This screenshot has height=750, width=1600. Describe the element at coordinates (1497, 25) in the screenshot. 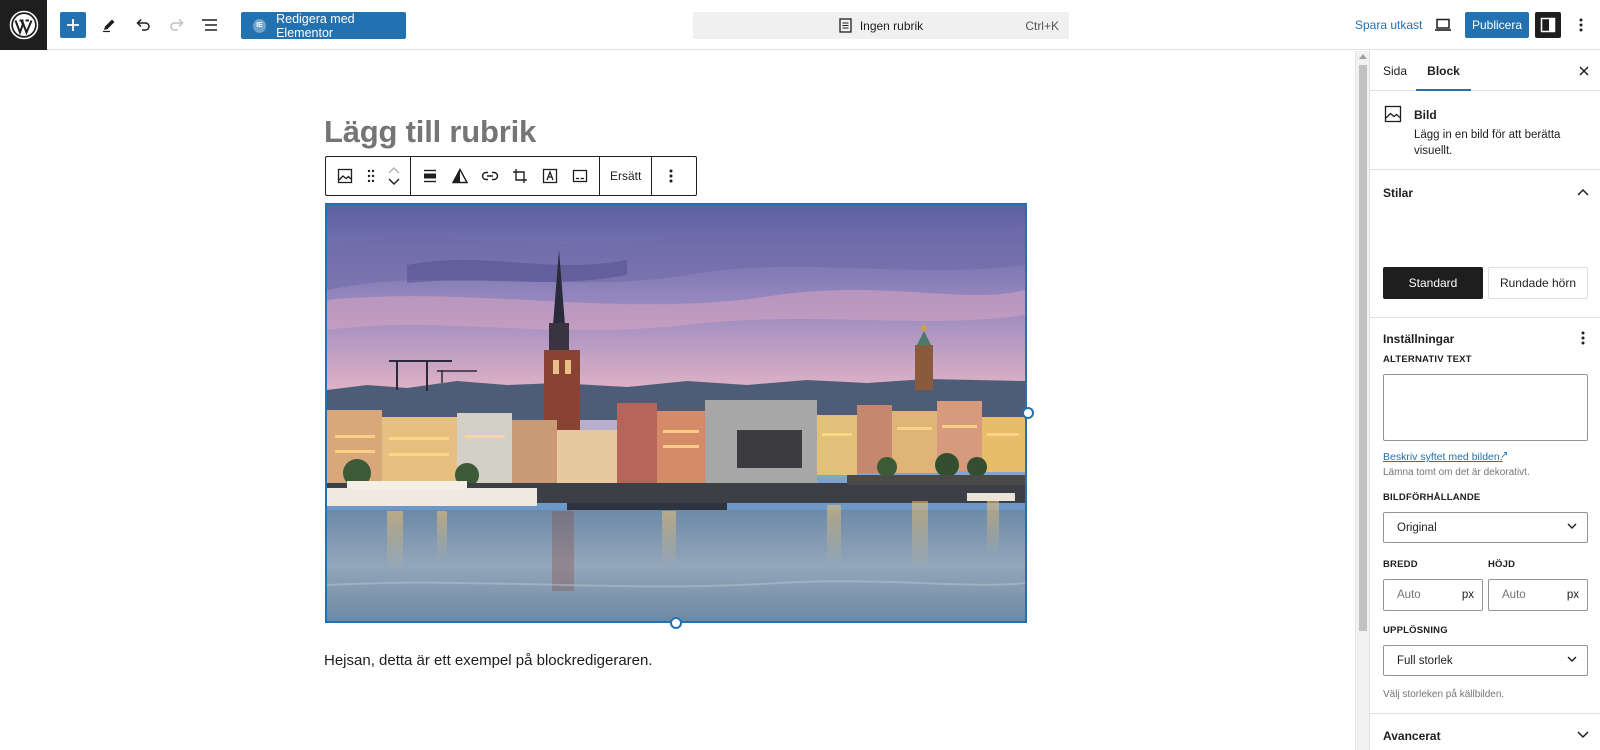

I see `publish-button: Publicera` at that location.